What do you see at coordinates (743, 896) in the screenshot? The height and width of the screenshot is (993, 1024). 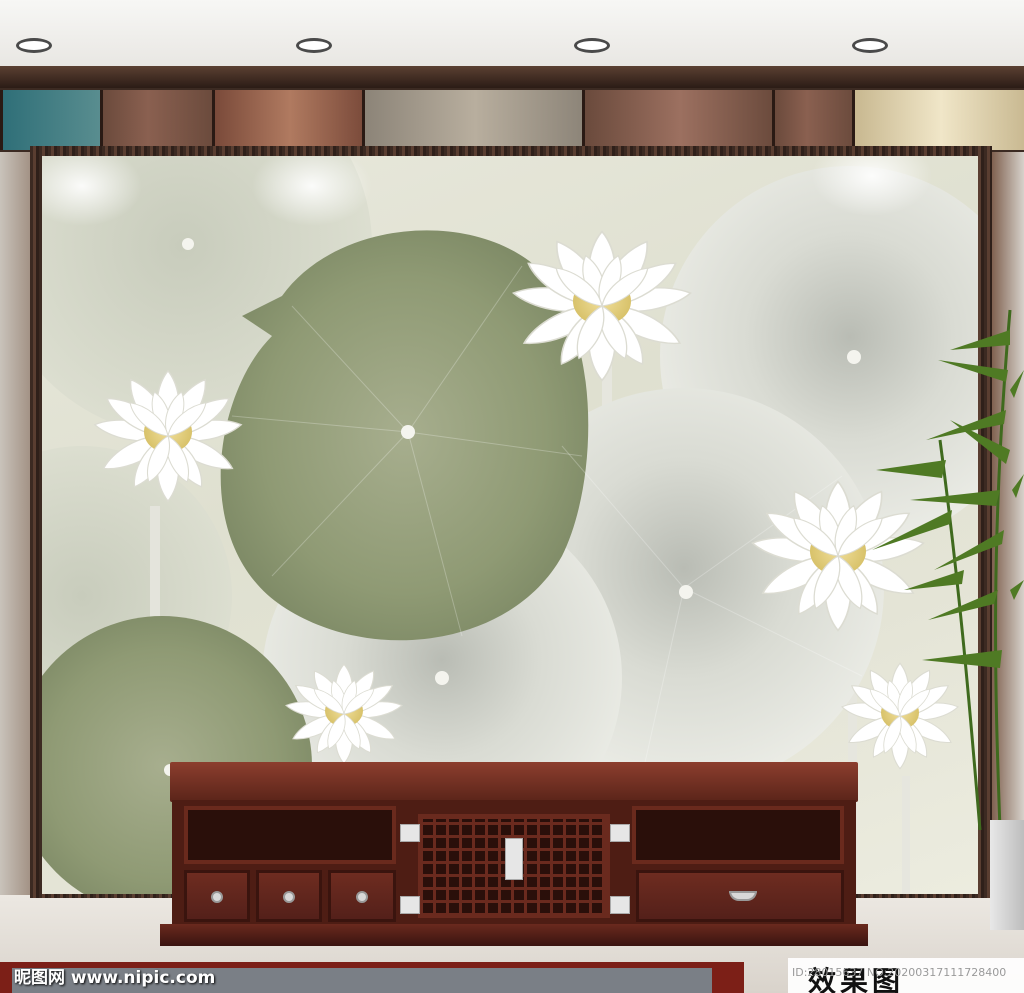 I see `drawer-handle` at bounding box center [743, 896].